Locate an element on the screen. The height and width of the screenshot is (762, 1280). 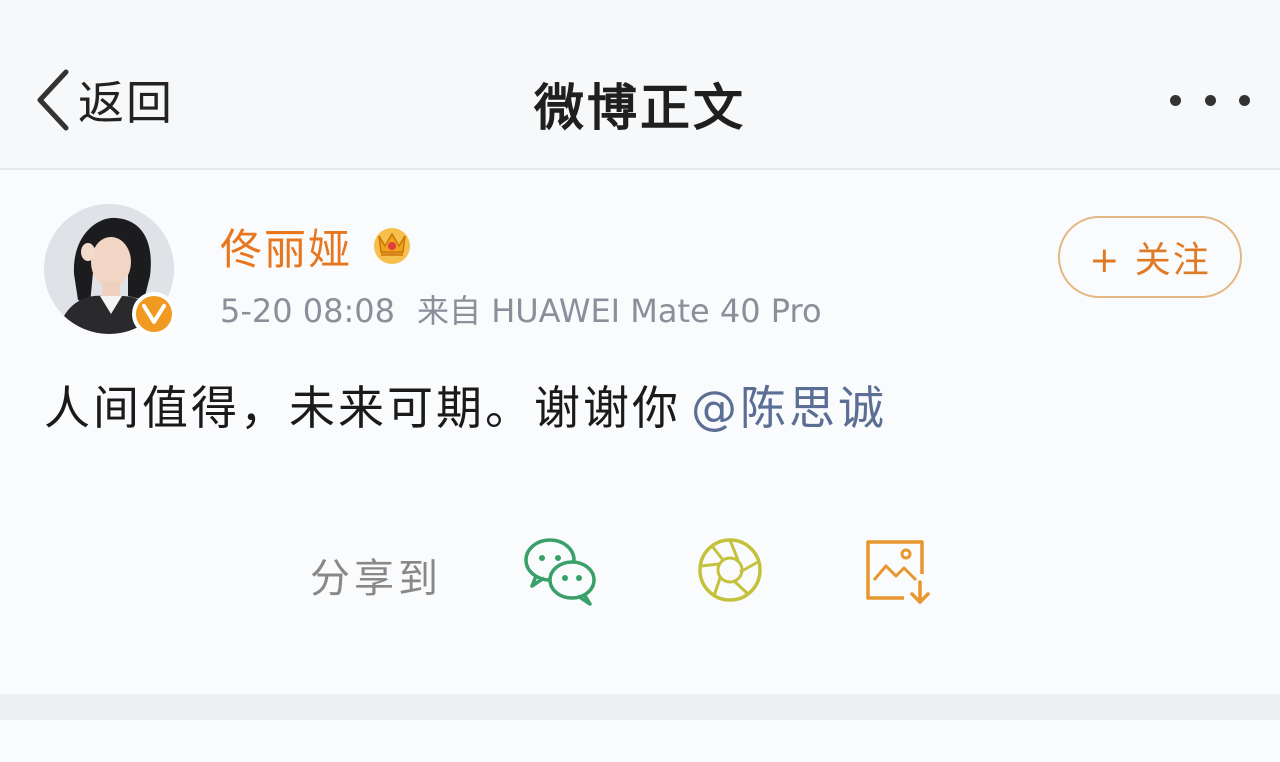
section-divider is located at coordinates (640, 707).